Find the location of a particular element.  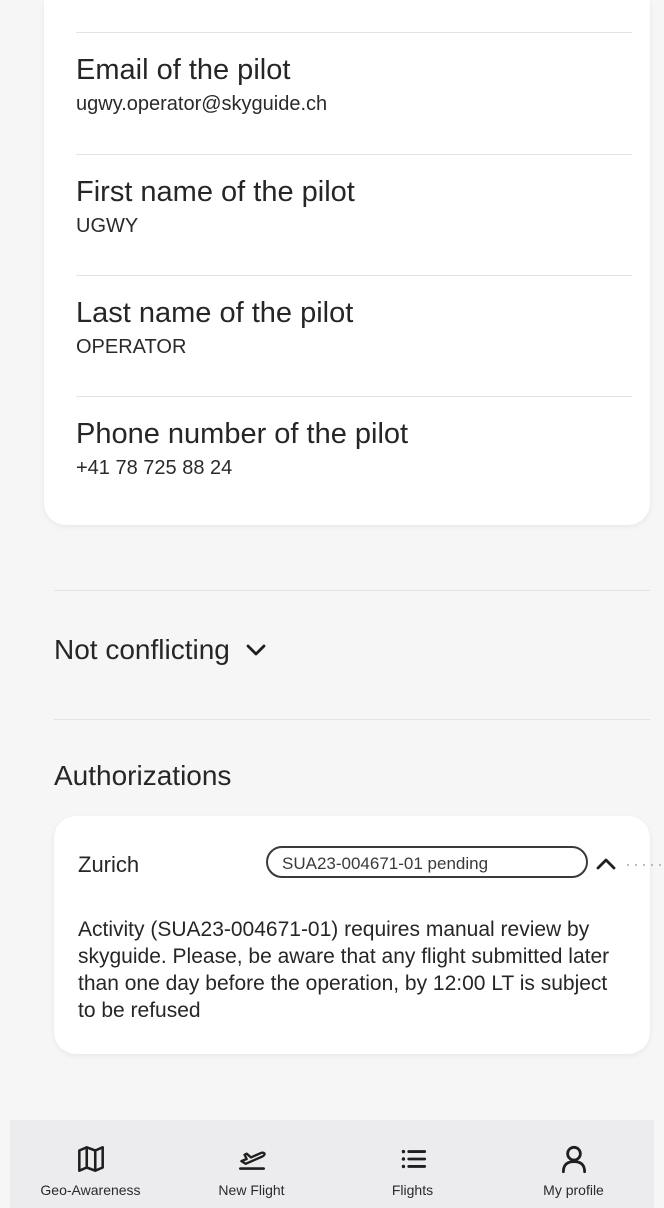

chevron-down-icon is located at coordinates (256, 650).